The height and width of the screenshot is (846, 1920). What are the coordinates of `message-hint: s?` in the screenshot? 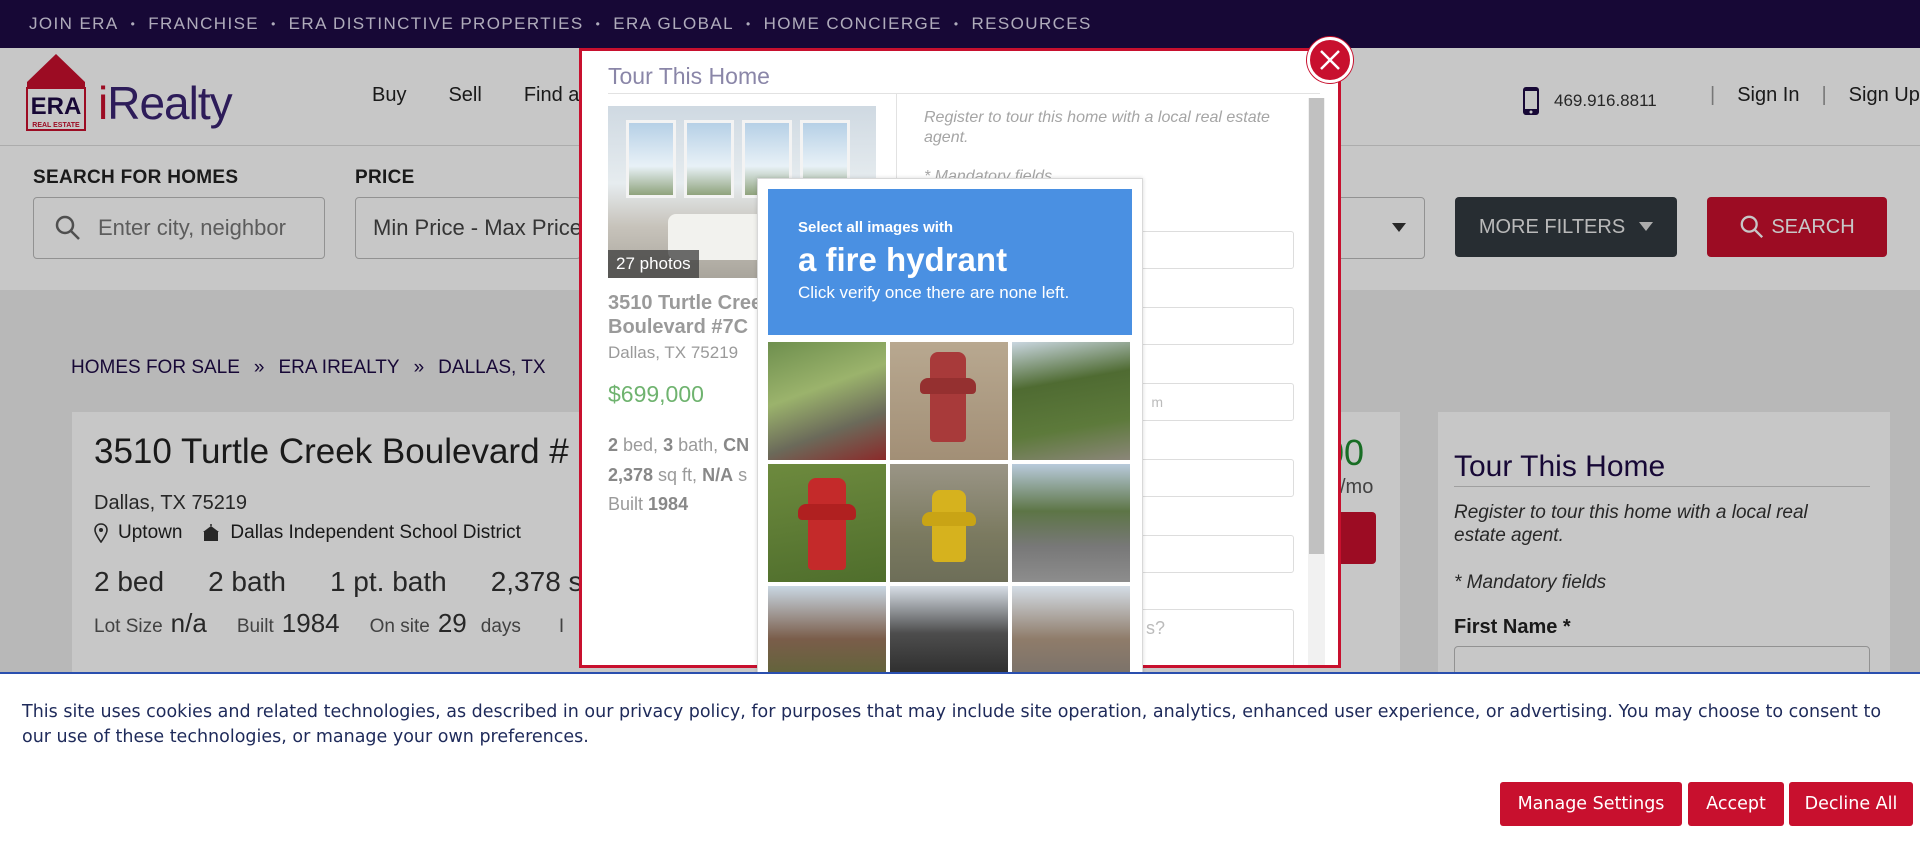 It's located at (1155, 628).